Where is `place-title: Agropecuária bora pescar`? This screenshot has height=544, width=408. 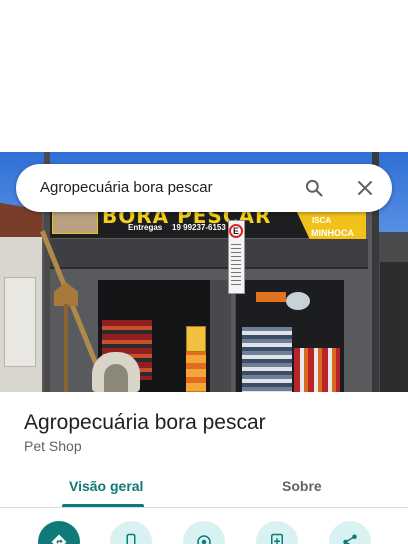
place-title: Agropecuária bora pescar is located at coordinates (145, 422).